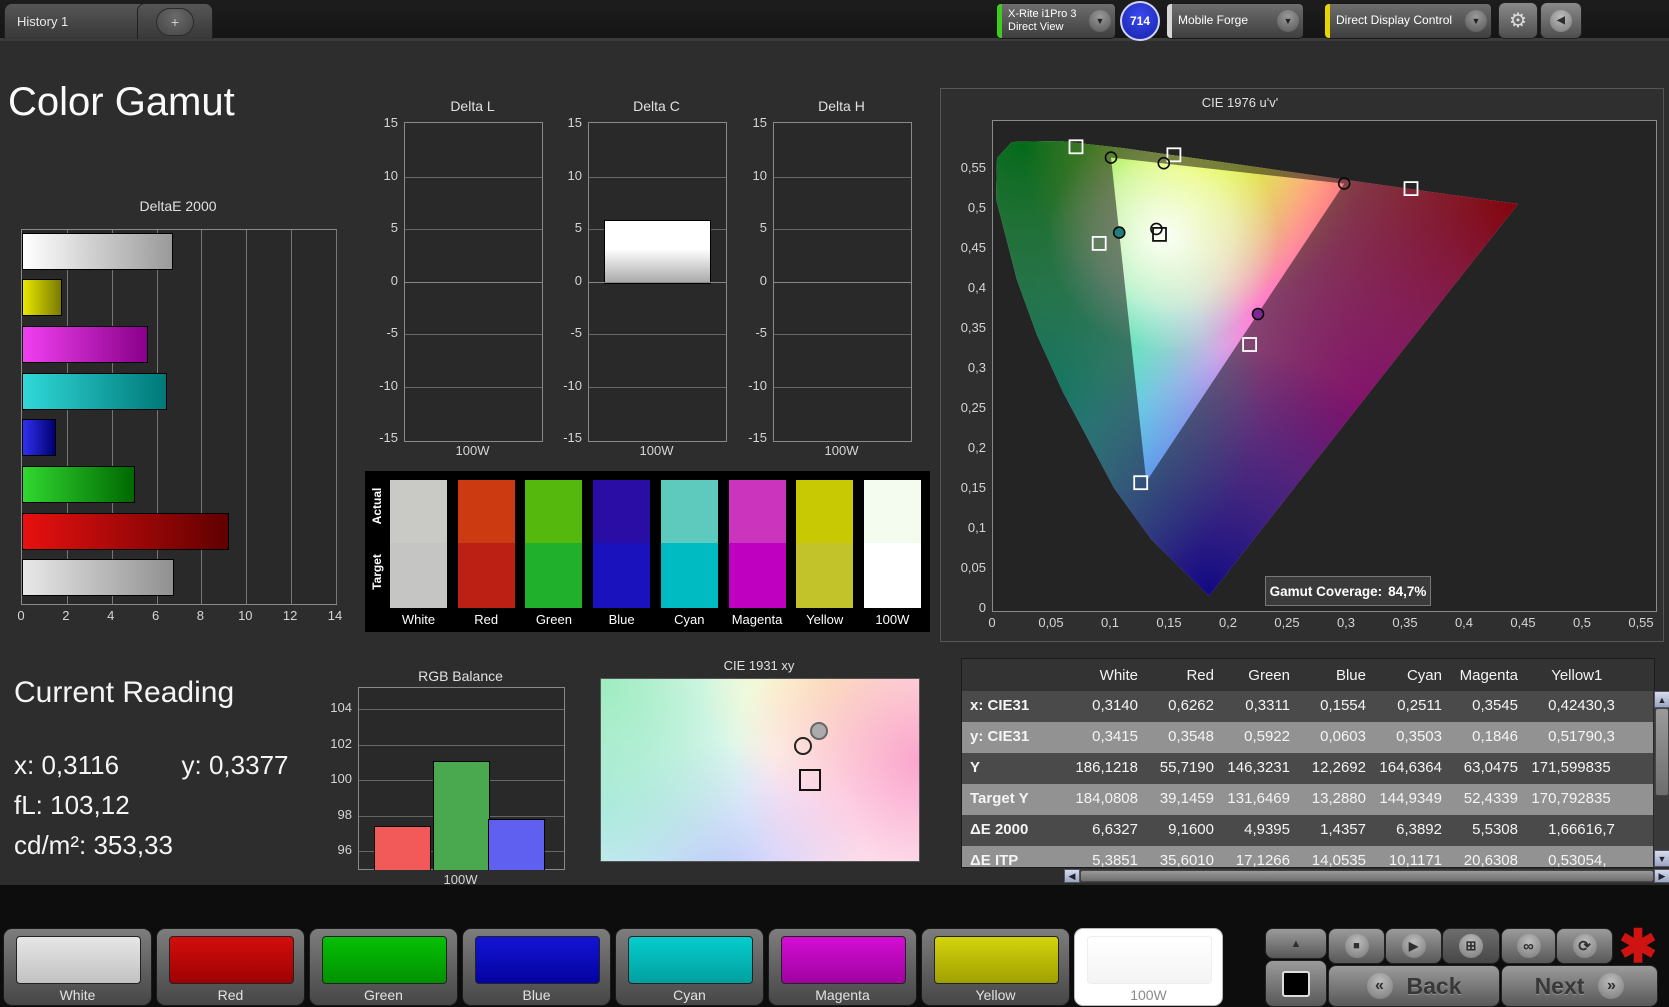 This screenshot has width=1669, height=1007. Describe the element at coordinates (999, 829) in the screenshot. I see `table-row-label: ΔE 2000` at that location.